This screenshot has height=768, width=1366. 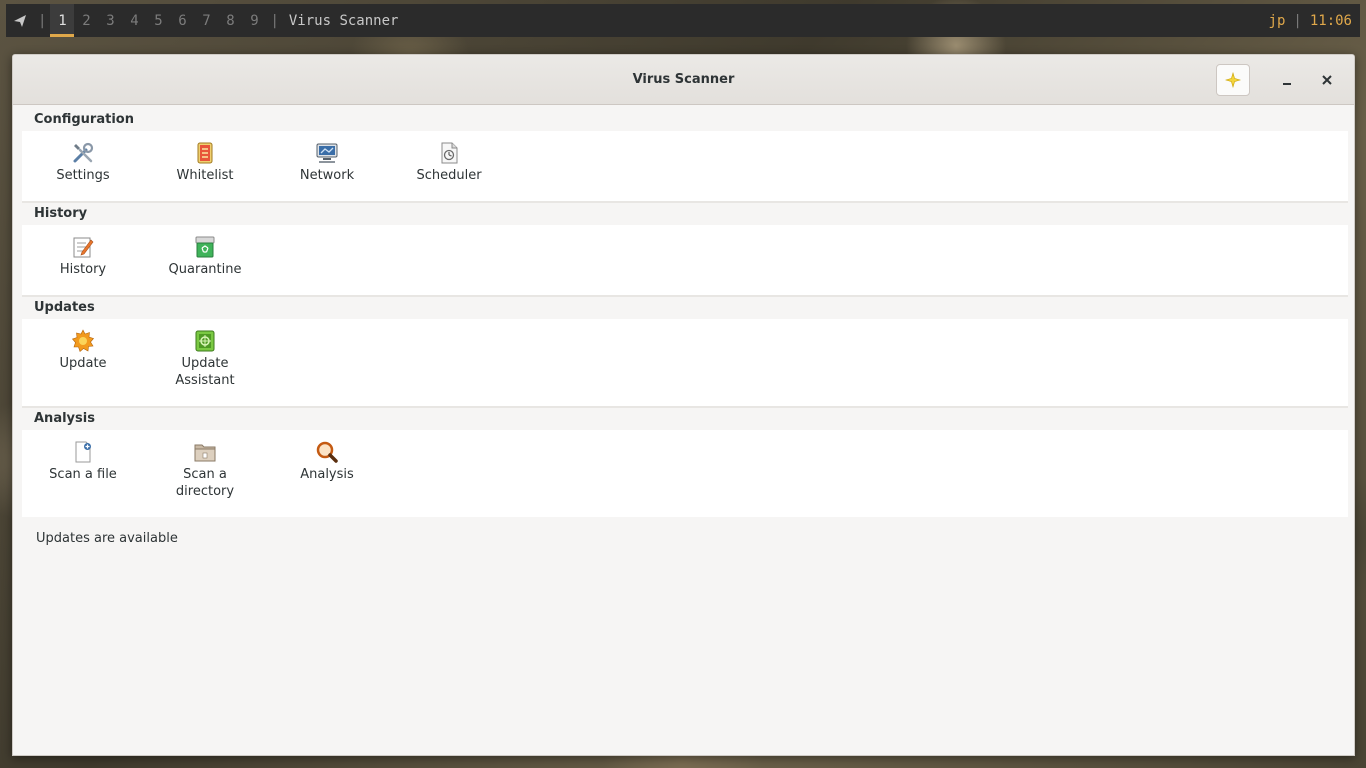 What do you see at coordinates (1331, 21) in the screenshot?
I see `clock: 11:06` at bounding box center [1331, 21].